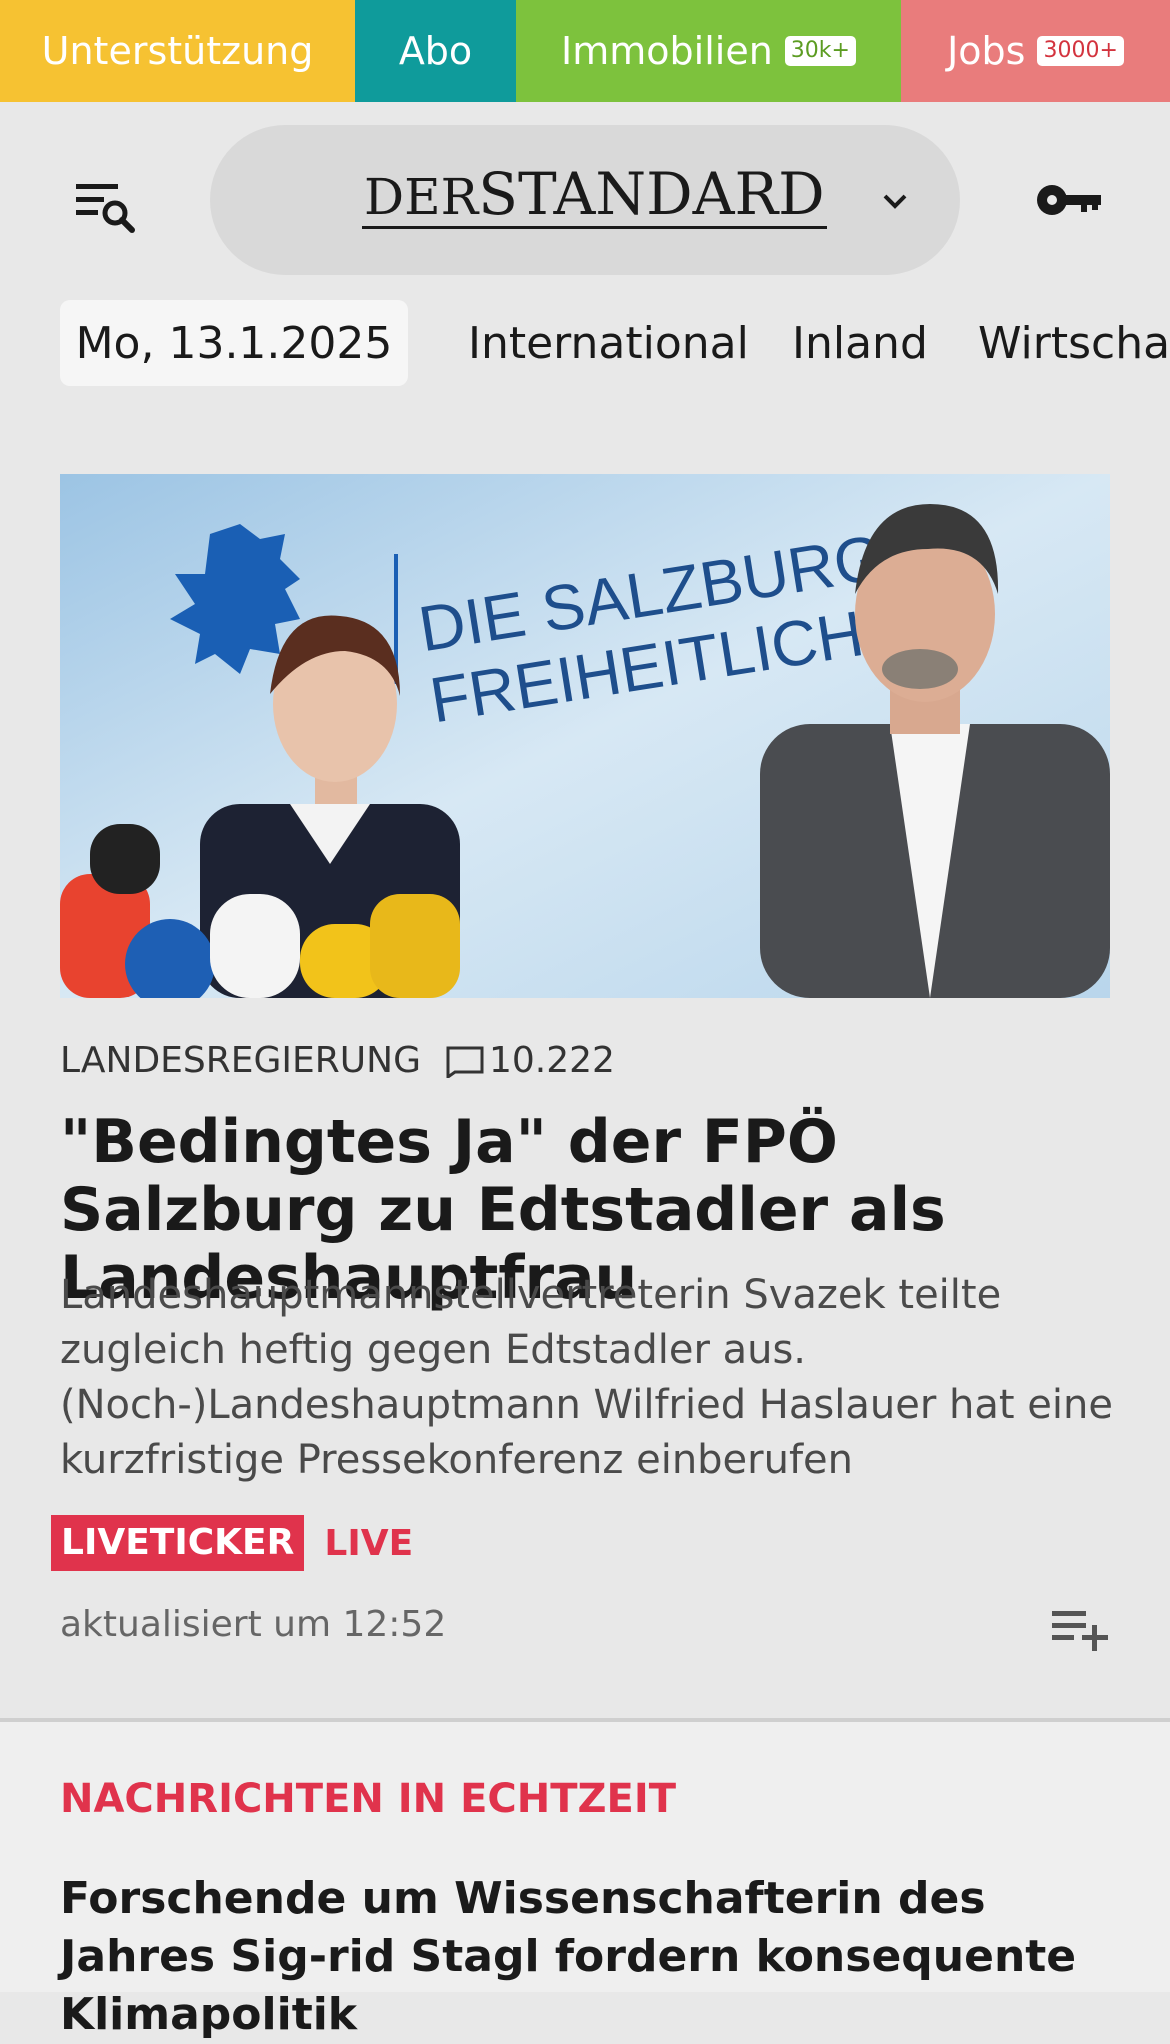  I want to click on nav-item-inland: Inland, so click(860, 343).